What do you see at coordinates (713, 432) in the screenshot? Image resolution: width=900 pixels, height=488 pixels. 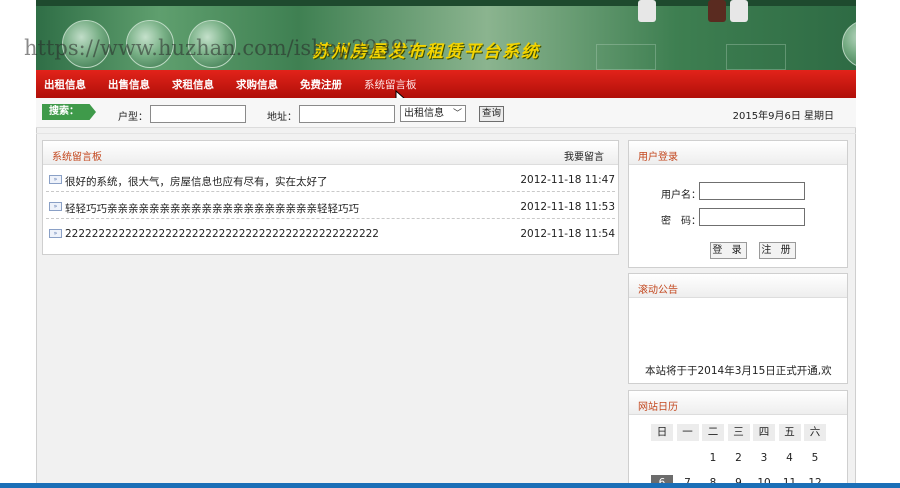 I see `calendar-weekday: 二` at bounding box center [713, 432].